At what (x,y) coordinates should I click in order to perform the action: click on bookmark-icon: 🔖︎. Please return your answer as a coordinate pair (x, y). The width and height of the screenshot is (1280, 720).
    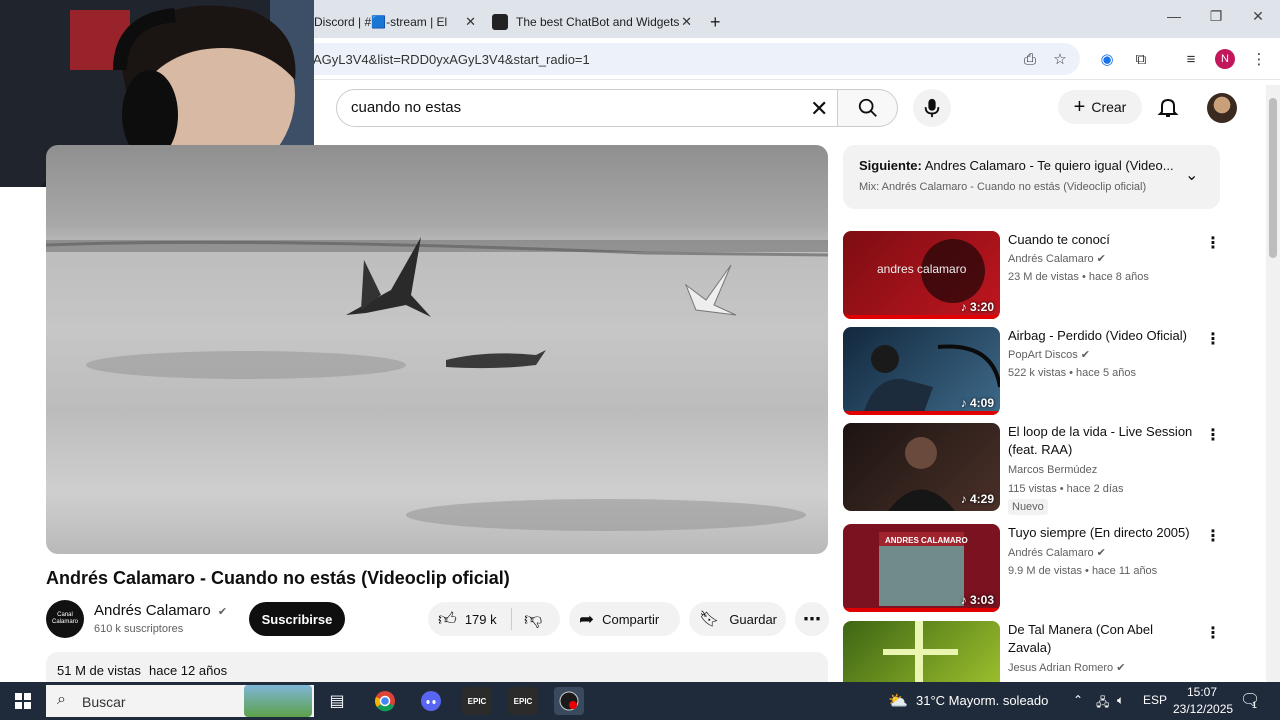
    Looking at the image, I should click on (709, 619).